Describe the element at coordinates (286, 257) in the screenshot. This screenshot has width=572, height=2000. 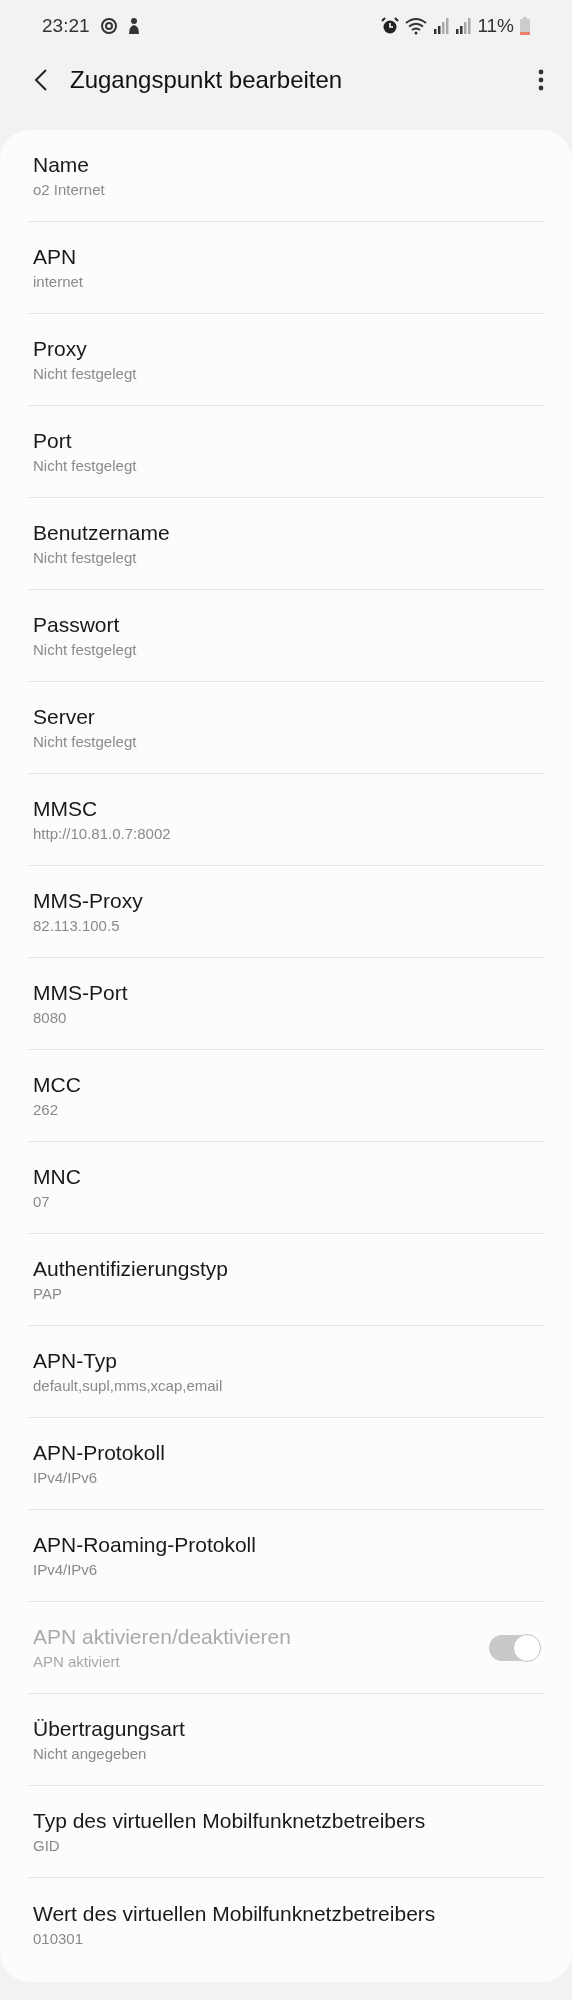
I see `setting-title: APN` at that location.